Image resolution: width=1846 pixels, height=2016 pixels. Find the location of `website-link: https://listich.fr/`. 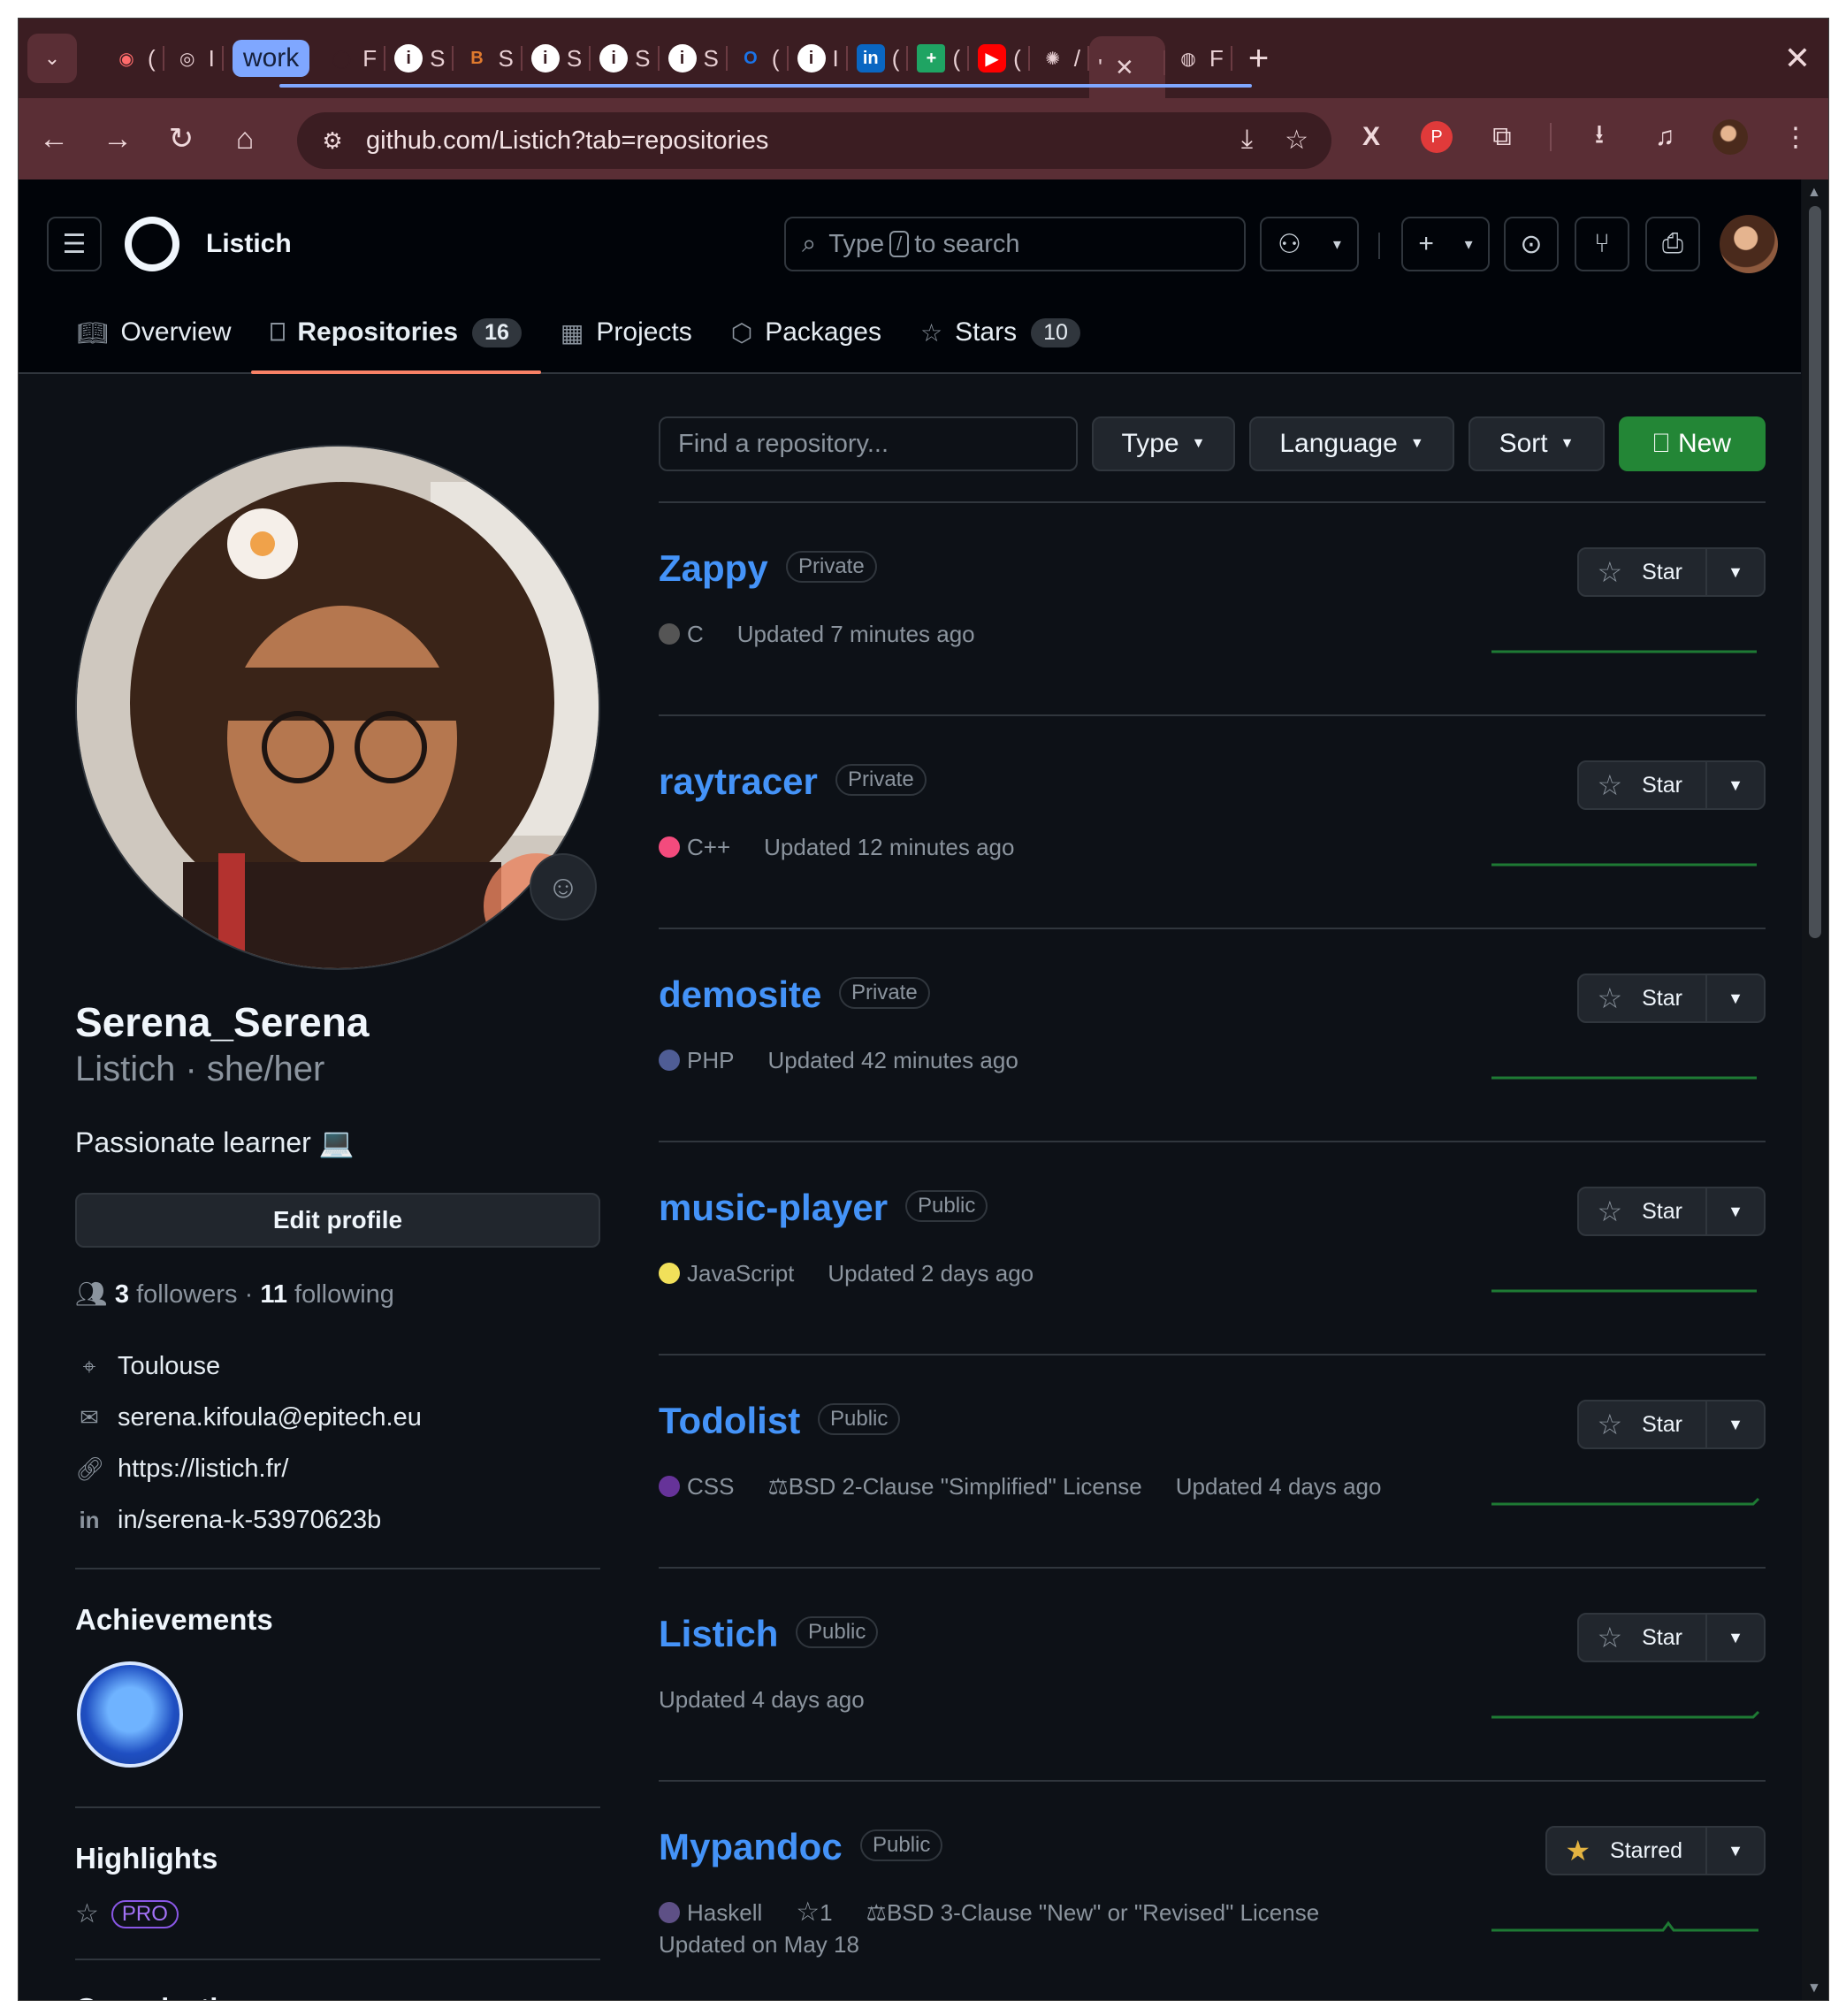

website-link: https://listich.fr/ is located at coordinates (203, 1469).